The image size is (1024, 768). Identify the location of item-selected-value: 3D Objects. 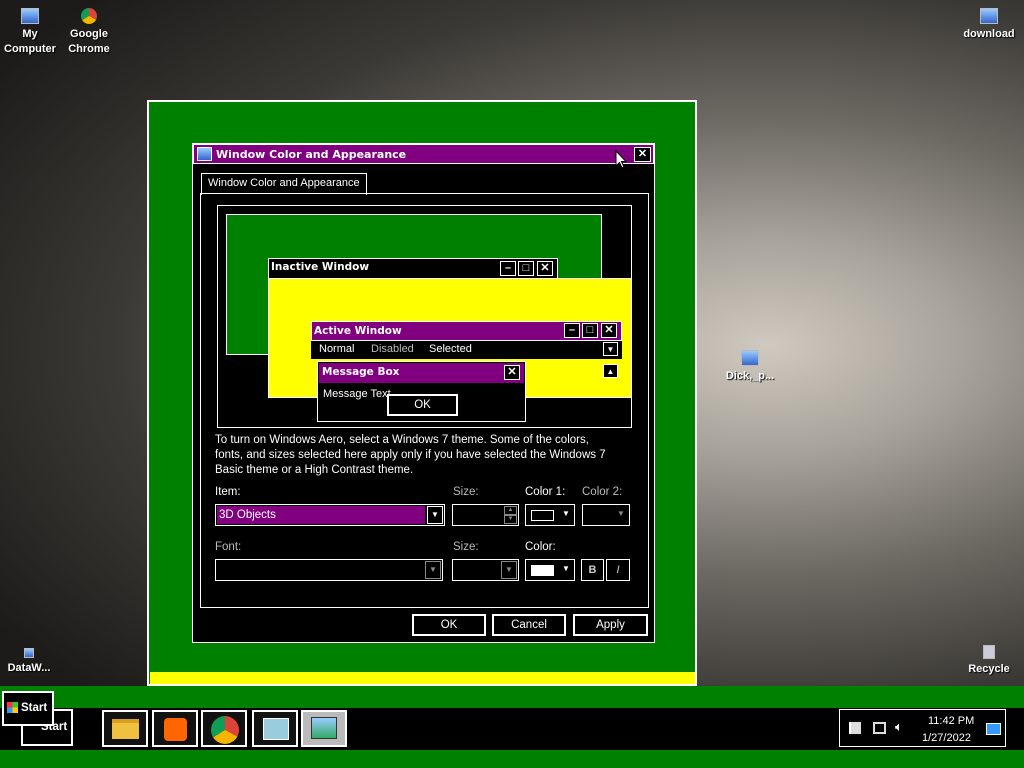
(321, 515).